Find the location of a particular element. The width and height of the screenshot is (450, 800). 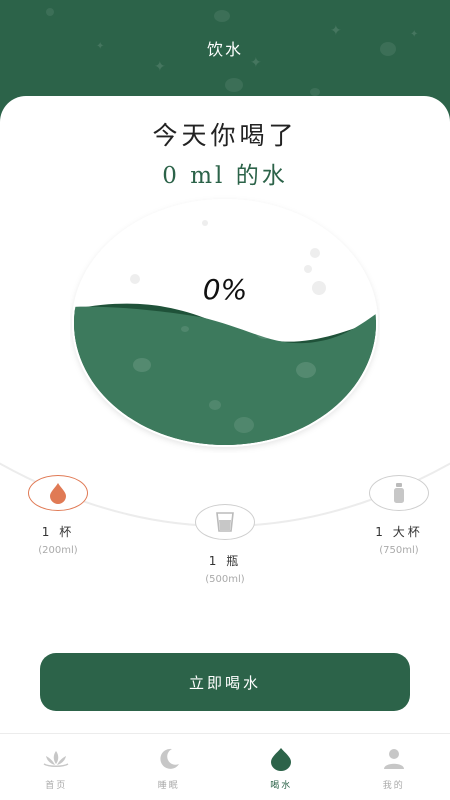

tab-sleep-label: 睡眠 is located at coordinates (168, 786).